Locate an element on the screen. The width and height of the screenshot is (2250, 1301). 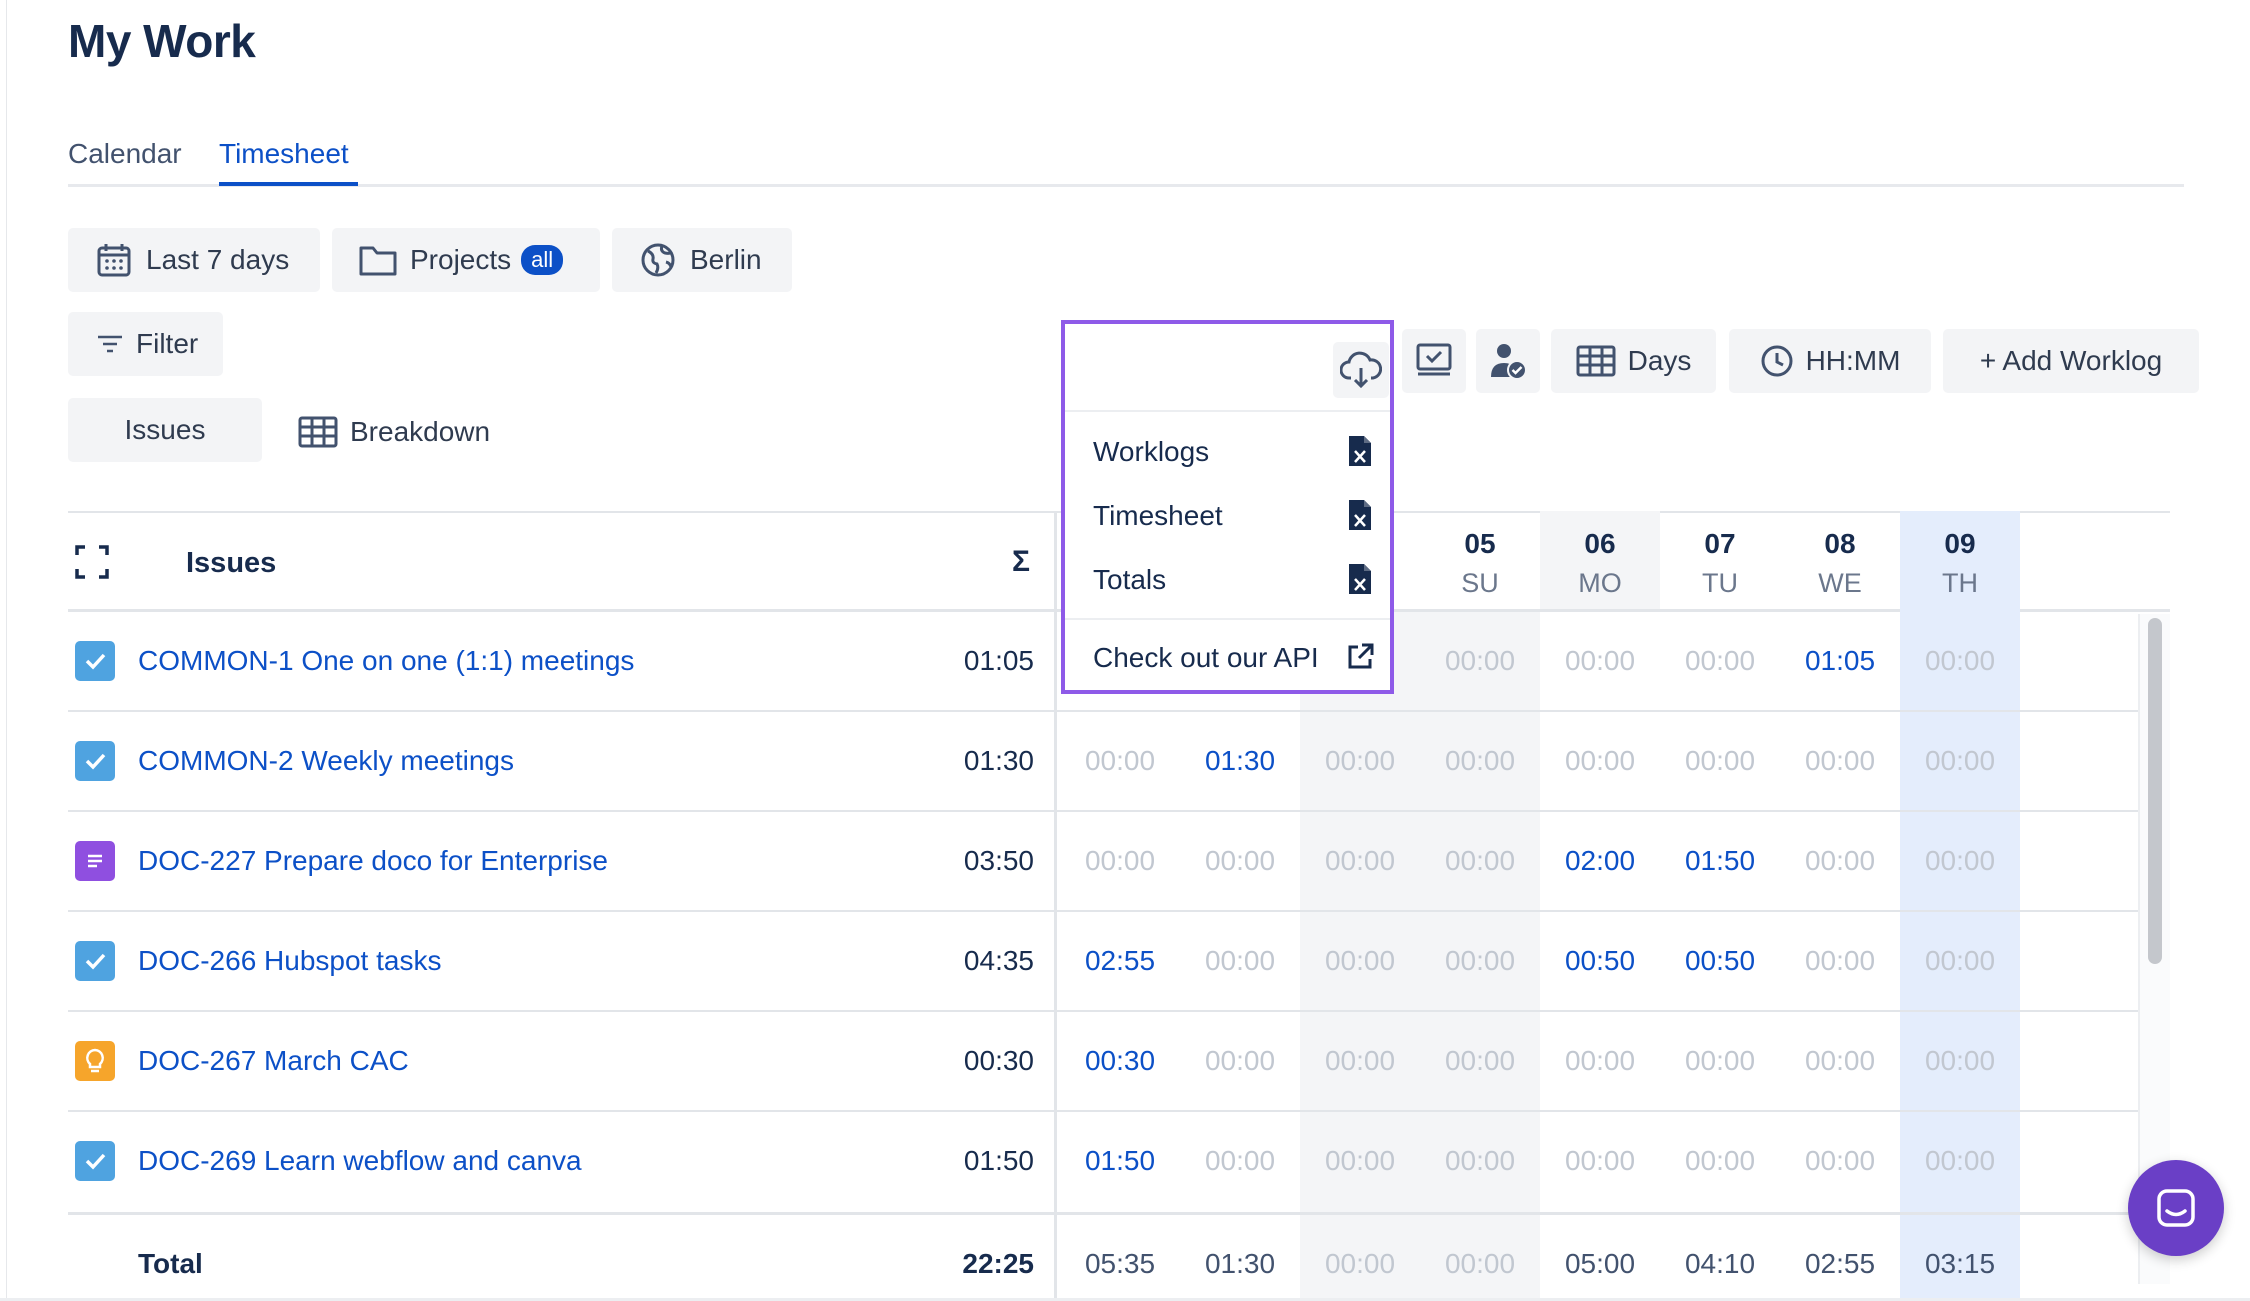
issues-view-button: Issues is located at coordinates (165, 430).